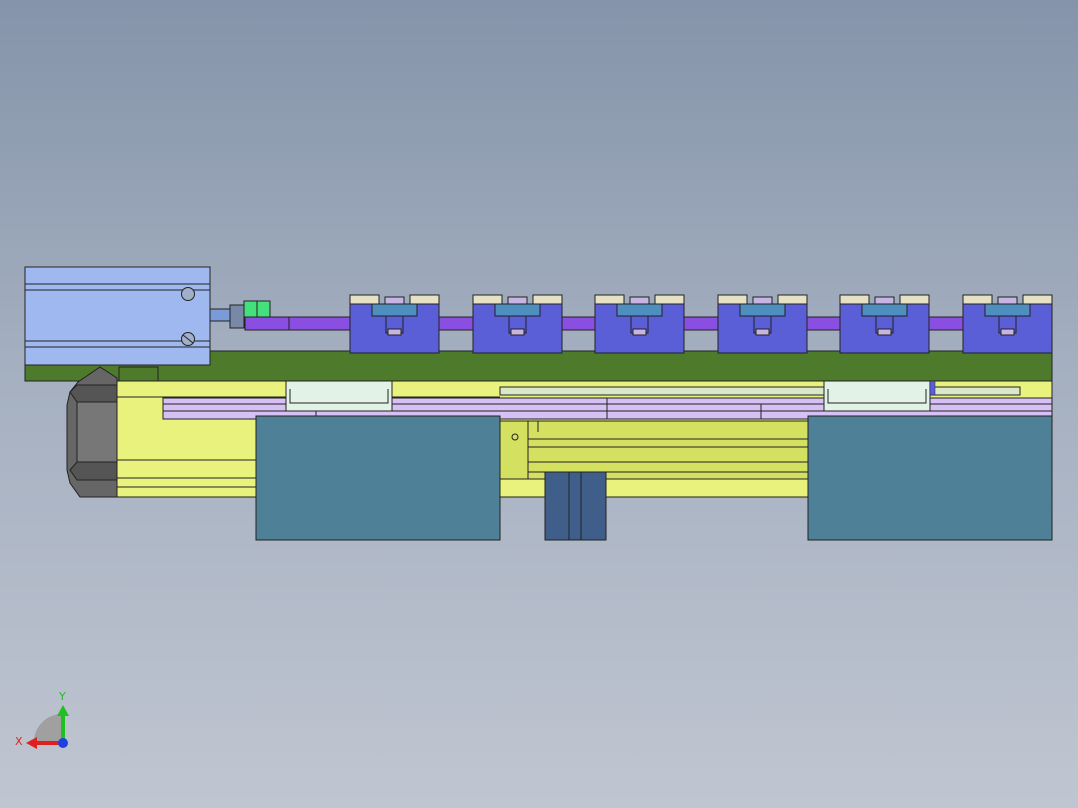 Image resolution: width=1078 pixels, height=808 pixels. What do you see at coordinates (930, 478) in the screenshot?
I see `mount-plate-right` at bounding box center [930, 478].